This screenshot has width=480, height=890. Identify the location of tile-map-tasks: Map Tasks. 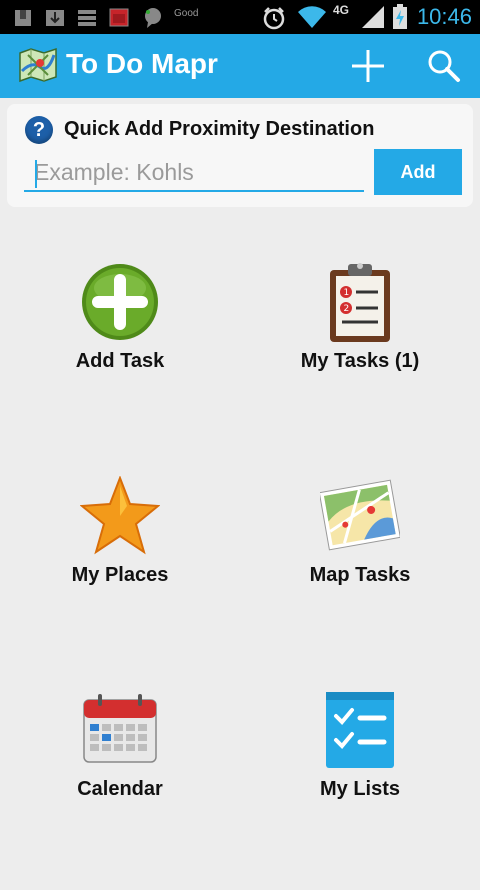
(360, 576).